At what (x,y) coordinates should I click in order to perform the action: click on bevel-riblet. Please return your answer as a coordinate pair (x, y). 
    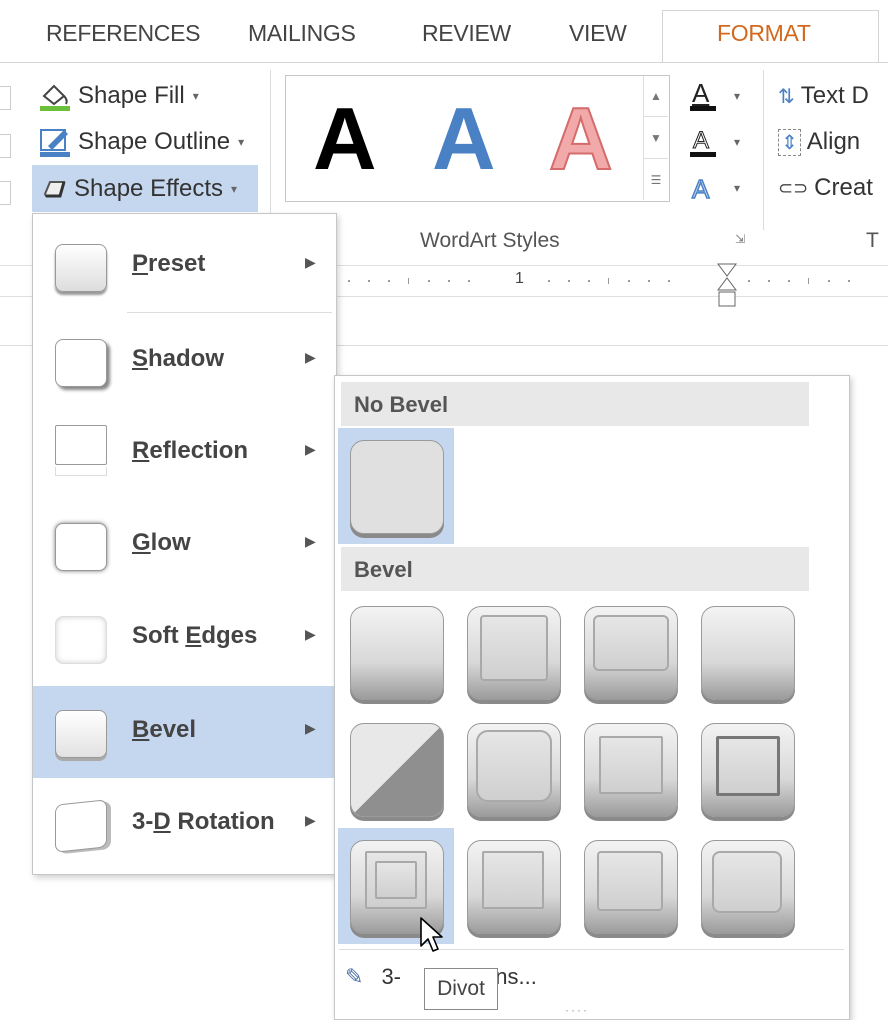
    Looking at the image, I should click on (513, 886).